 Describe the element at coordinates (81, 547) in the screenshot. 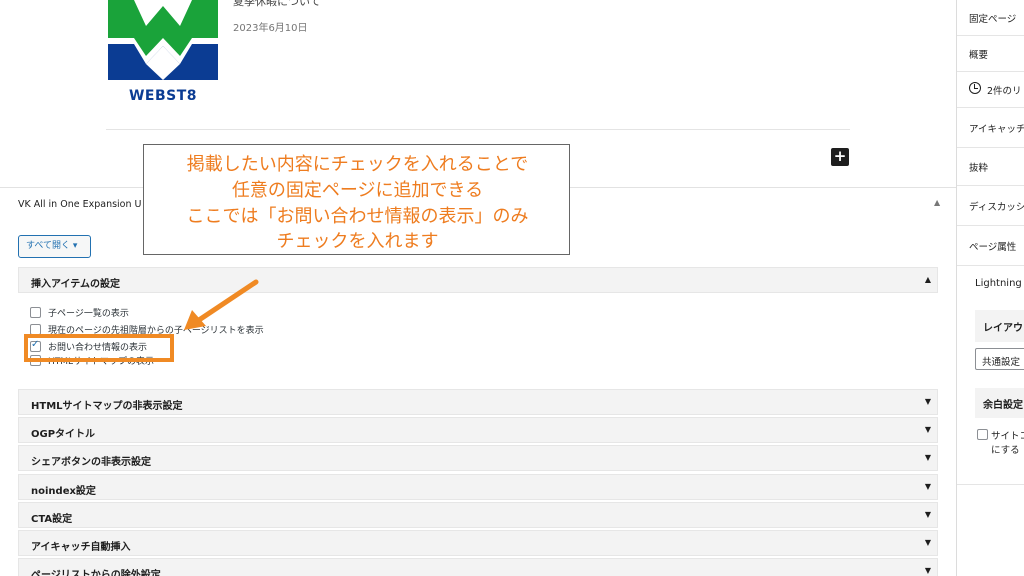

I see `section-label: アイキャッチ自動挿入` at that location.